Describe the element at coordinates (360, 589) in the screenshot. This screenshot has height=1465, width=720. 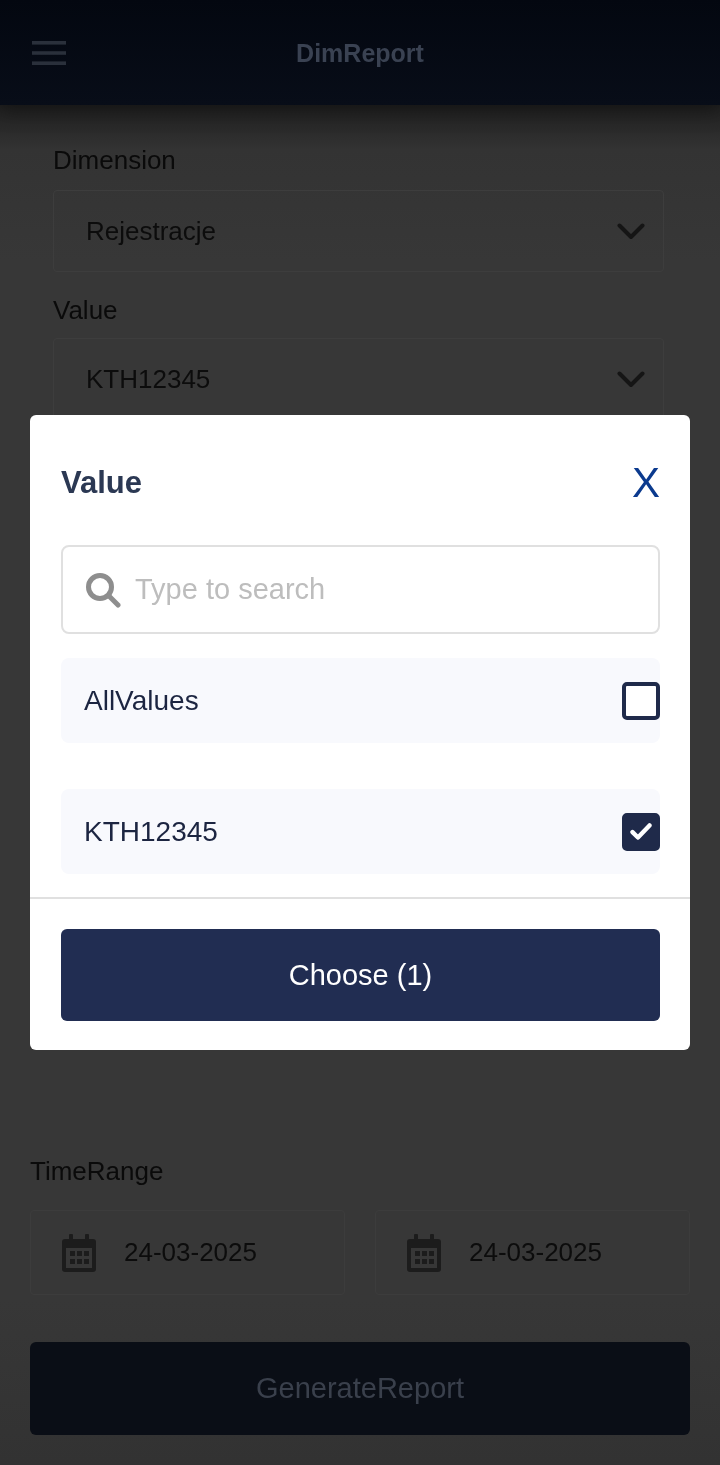
I see `search-field: Type to search` at that location.